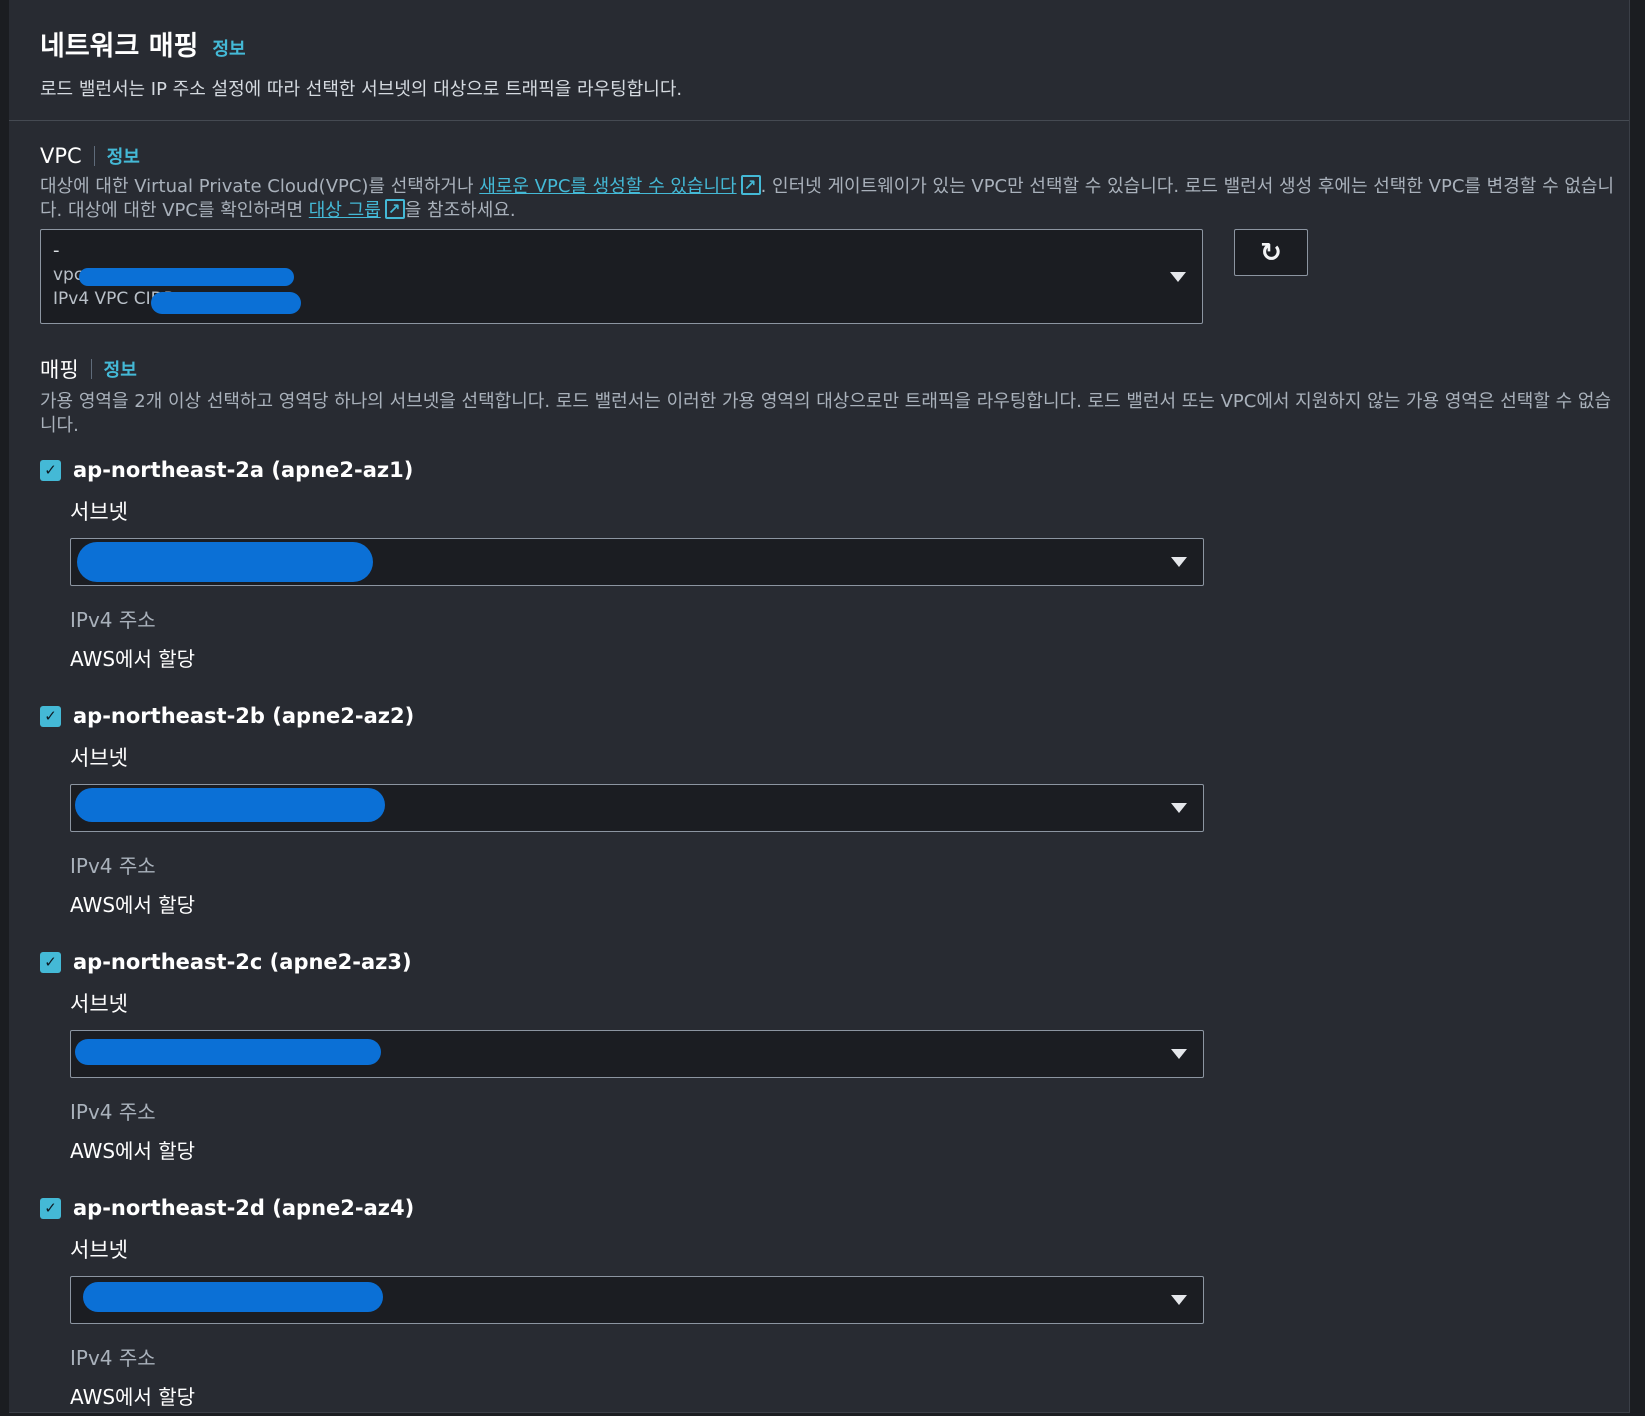 This screenshot has width=1645, height=1416. Describe the element at coordinates (819, 369) in the screenshot. I see `mapping-label: 매핑 정보` at that location.